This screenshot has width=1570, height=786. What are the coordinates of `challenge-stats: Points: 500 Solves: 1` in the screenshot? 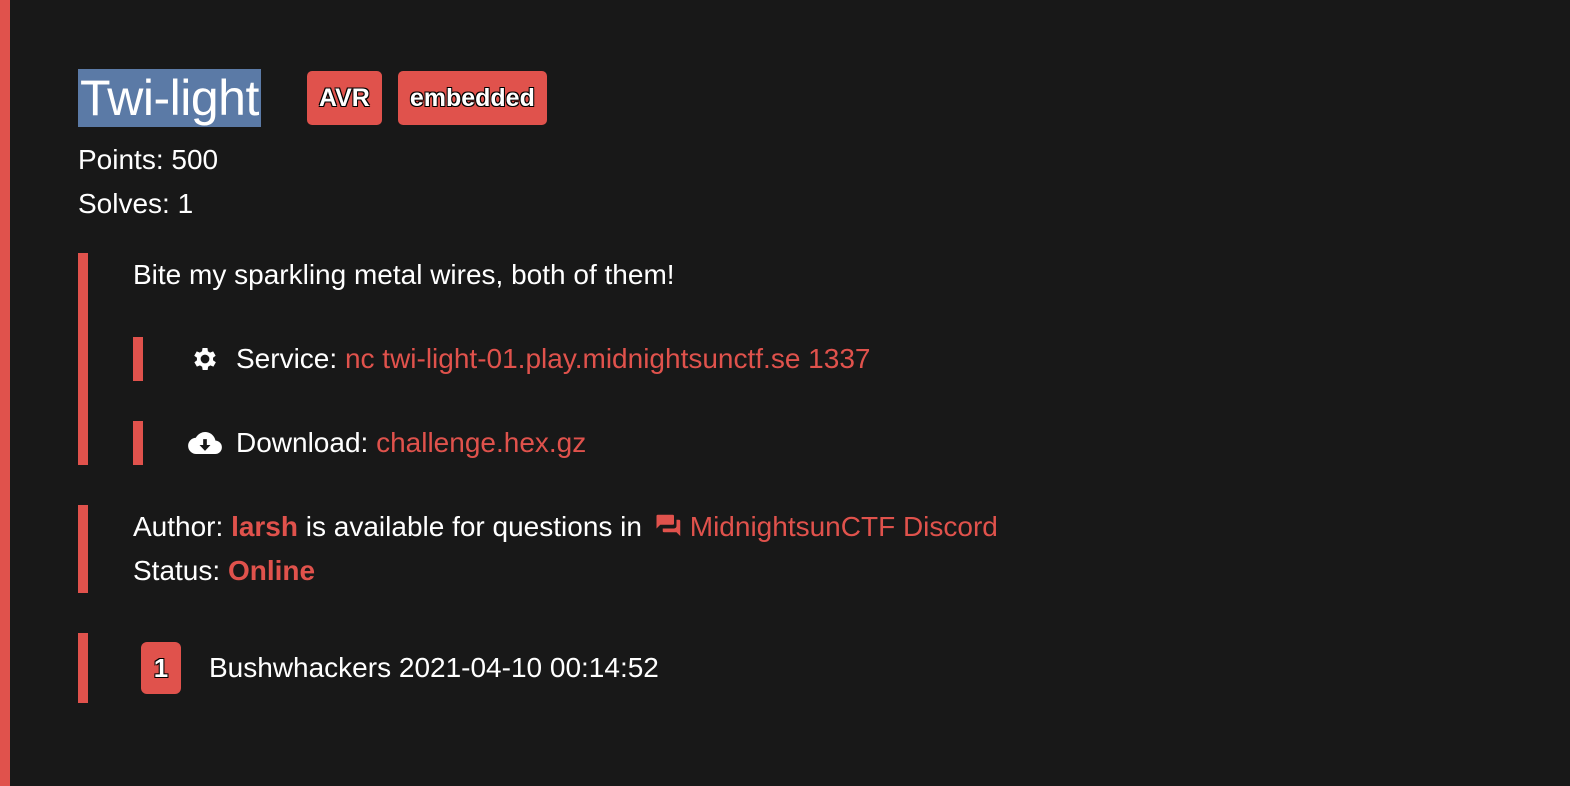 It's located at (778, 182).